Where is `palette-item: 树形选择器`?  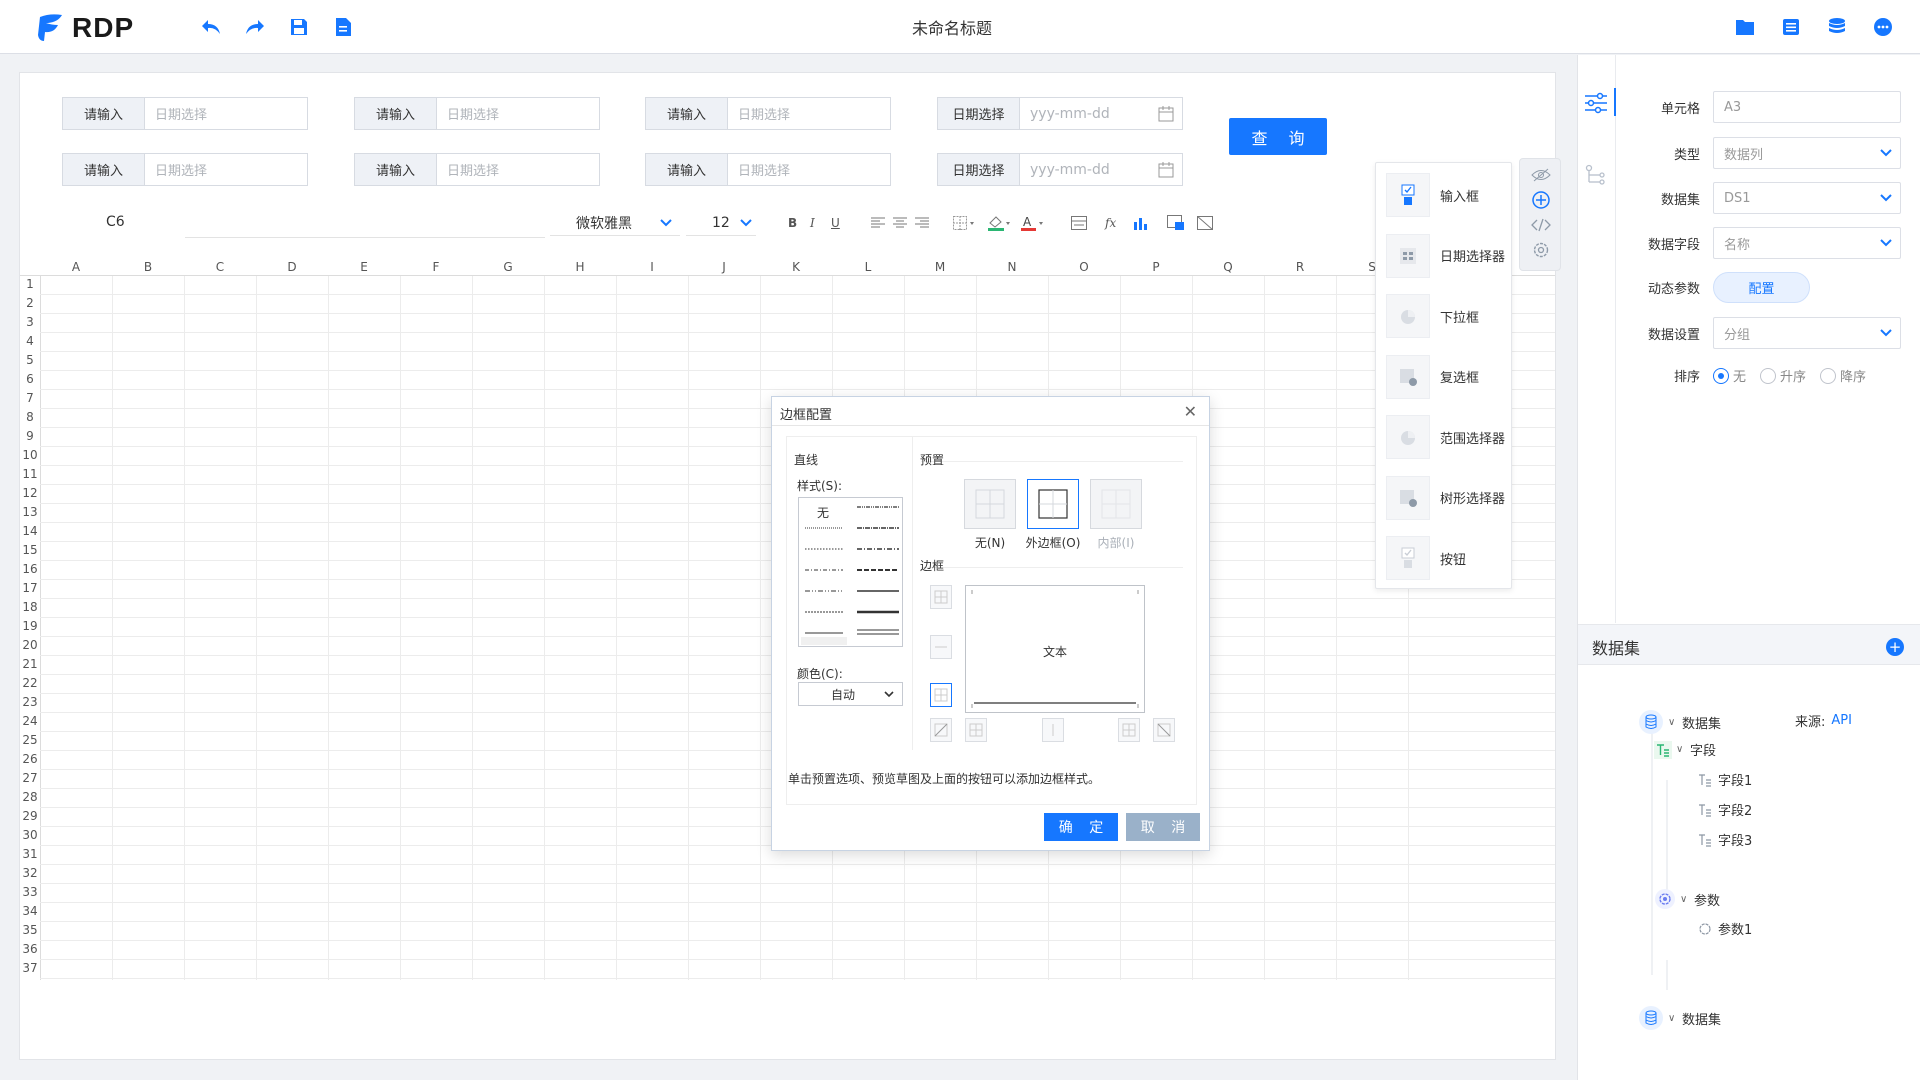 palette-item: 树形选择器 is located at coordinates (1445, 497).